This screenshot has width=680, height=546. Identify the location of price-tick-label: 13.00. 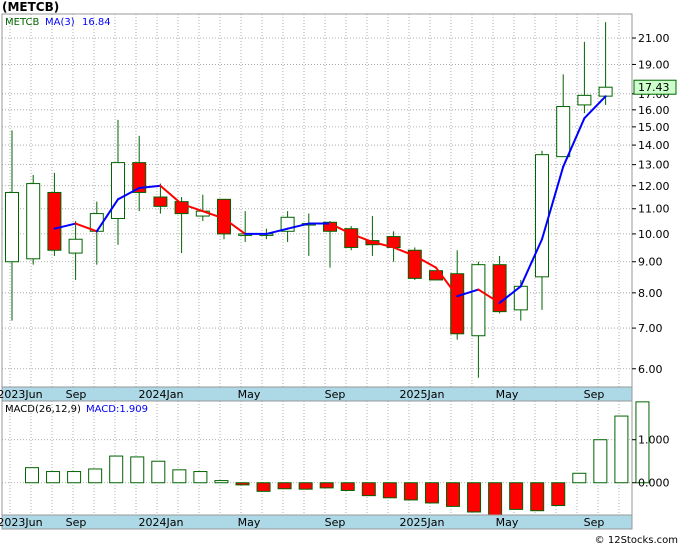
(654, 165).